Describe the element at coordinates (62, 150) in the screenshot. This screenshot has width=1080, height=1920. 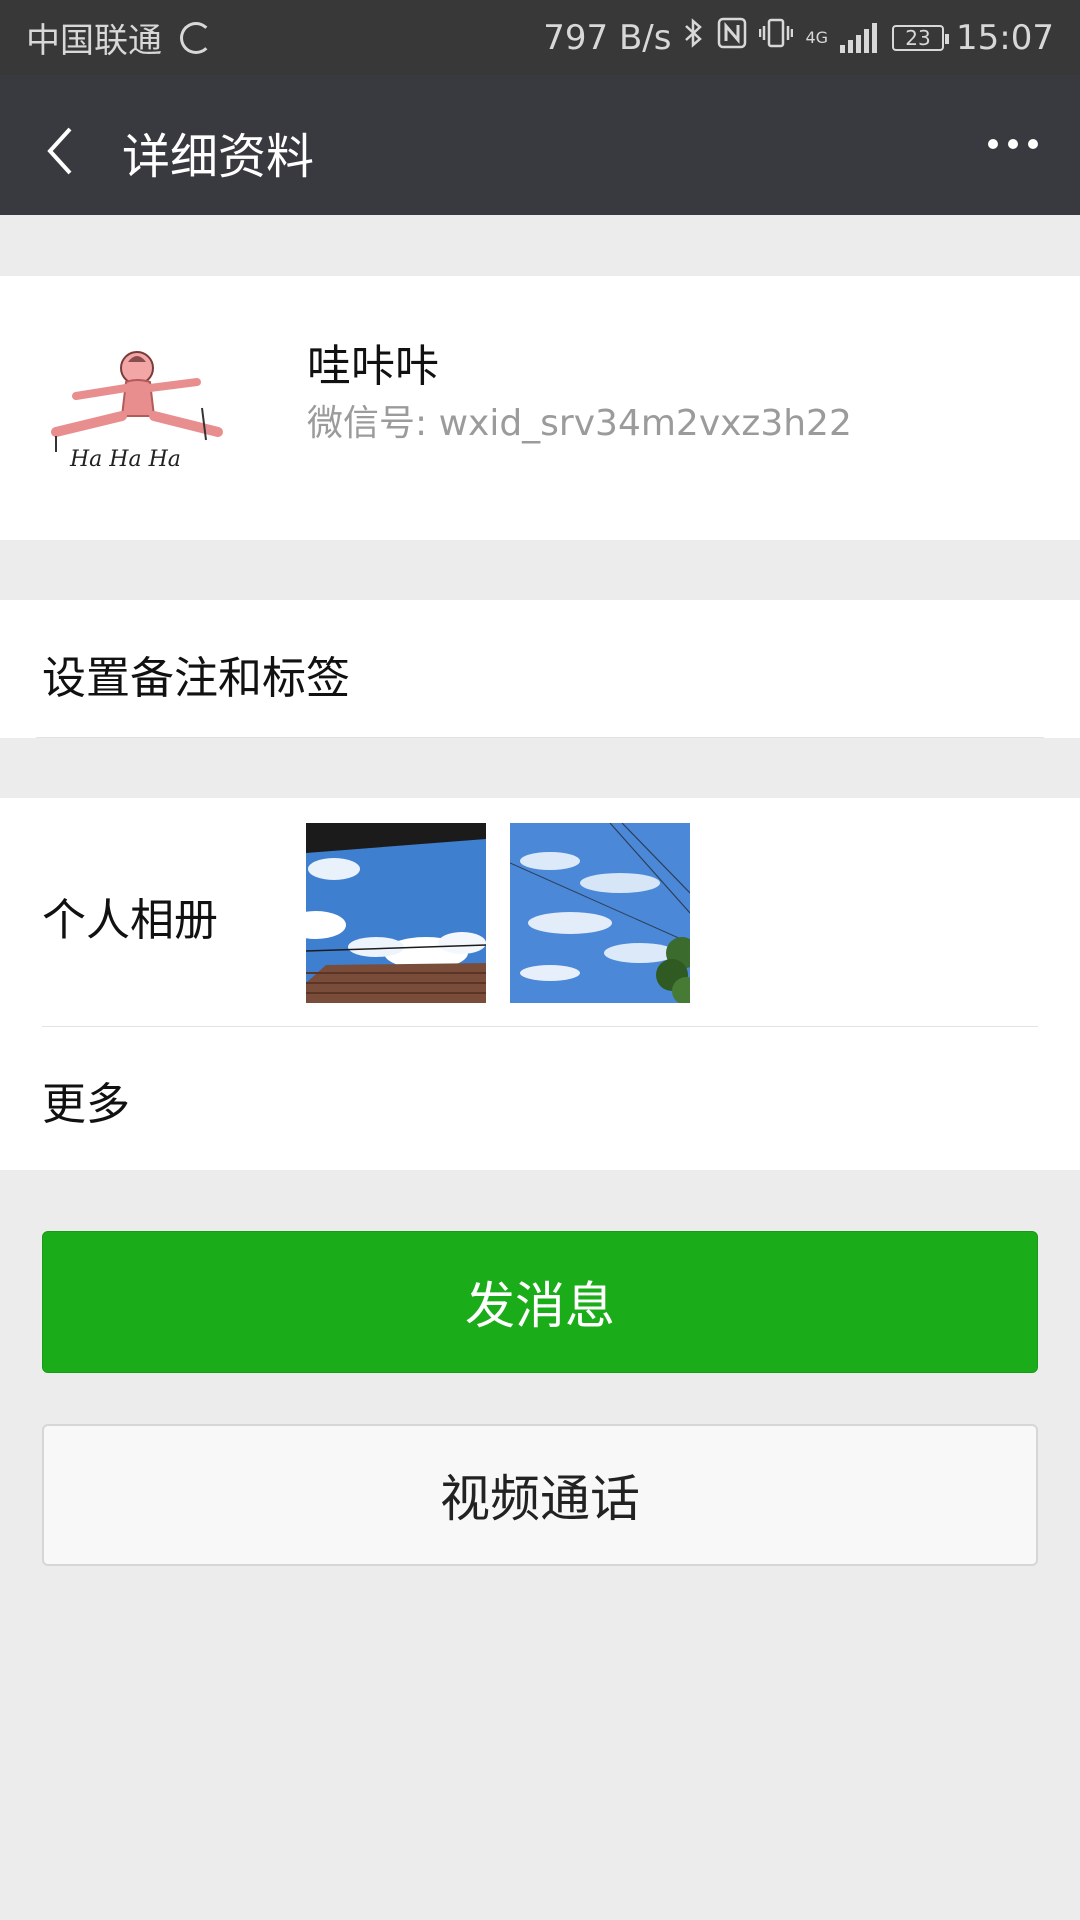
I see `back-icon` at that location.